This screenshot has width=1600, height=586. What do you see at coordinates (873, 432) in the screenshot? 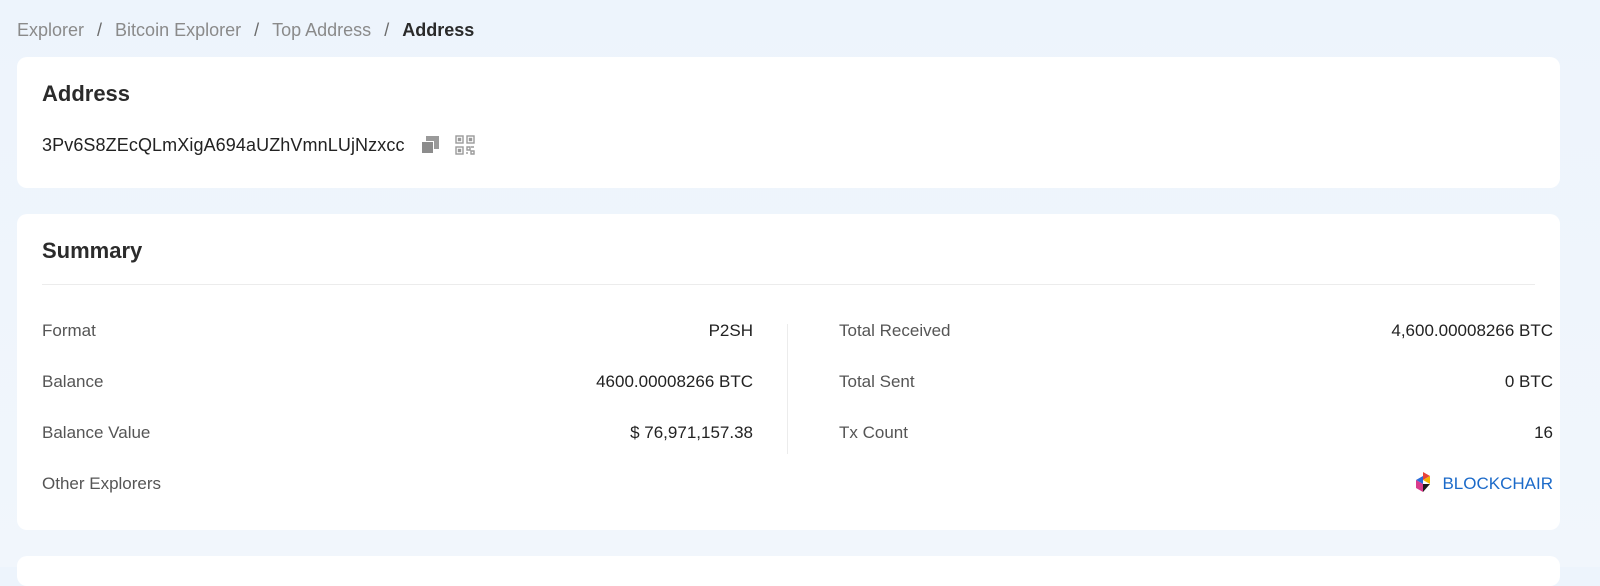
I see `summary-label: Tx Count` at bounding box center [873, 432].